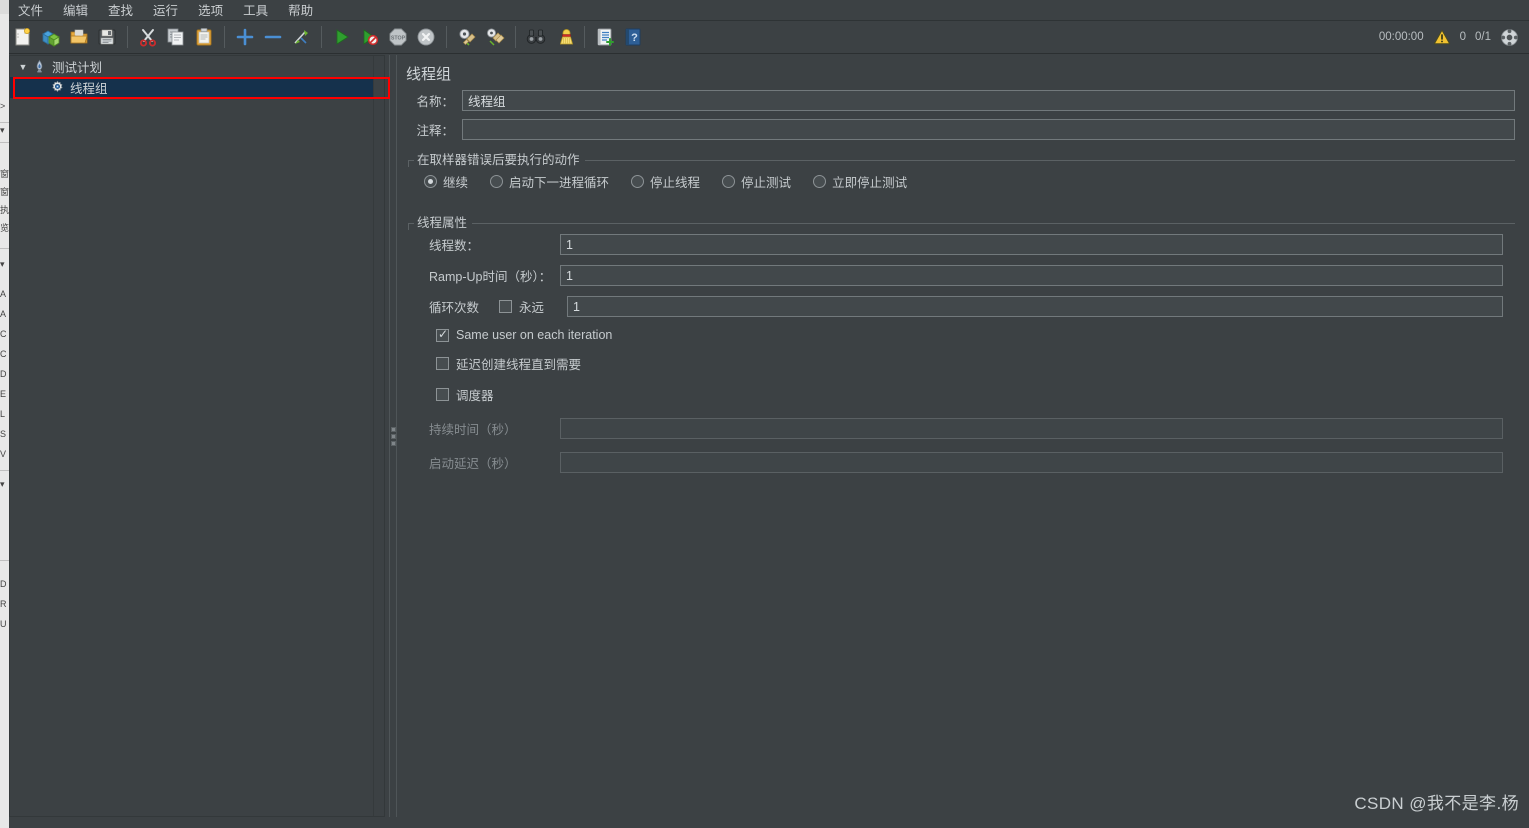 The width and height of the screenshot is (1529, 828). What do you see at coordinates (605, 37) in the screenshot?
I see `function-helper-icon` at bounding box center [605, 37].